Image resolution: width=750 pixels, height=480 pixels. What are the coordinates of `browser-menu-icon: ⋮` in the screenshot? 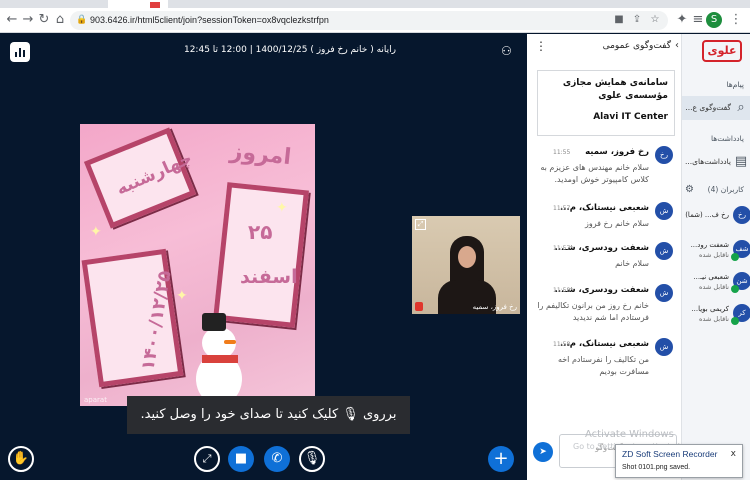 It's located at (736, 20).